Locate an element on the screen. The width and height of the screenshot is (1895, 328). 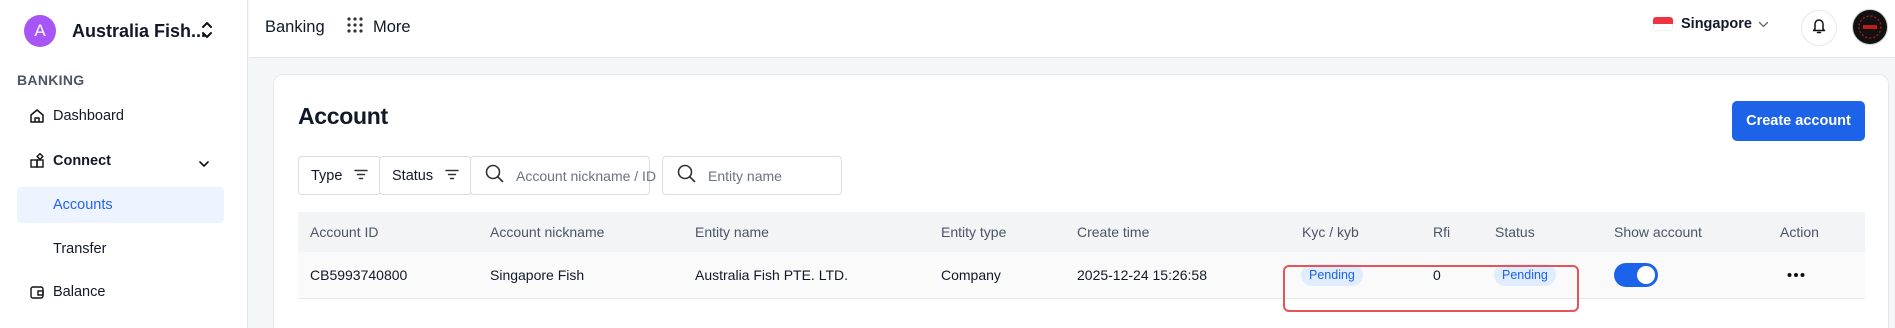
avatar-logo-icon is located at coordinates (1870, 27).